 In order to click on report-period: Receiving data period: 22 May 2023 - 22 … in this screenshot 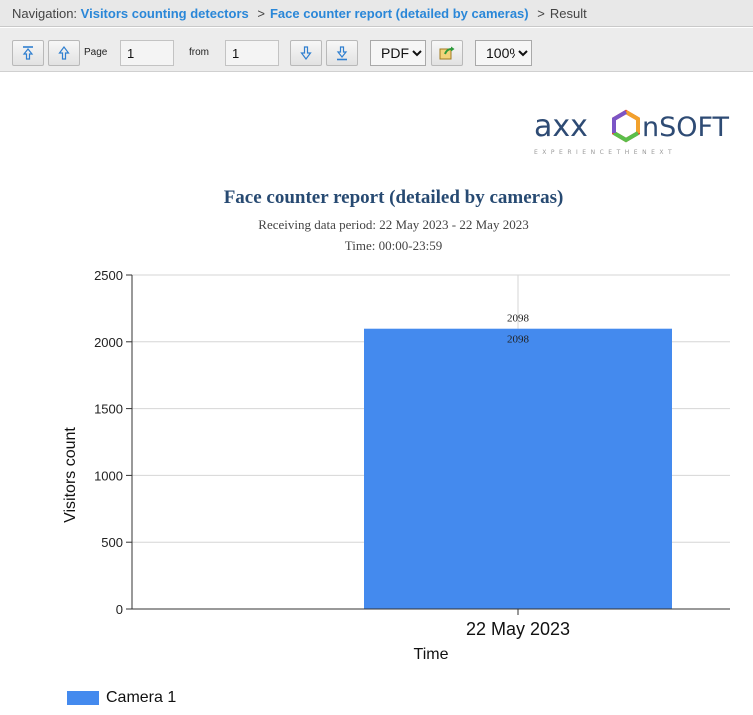, I will do `click(393, 224)`.